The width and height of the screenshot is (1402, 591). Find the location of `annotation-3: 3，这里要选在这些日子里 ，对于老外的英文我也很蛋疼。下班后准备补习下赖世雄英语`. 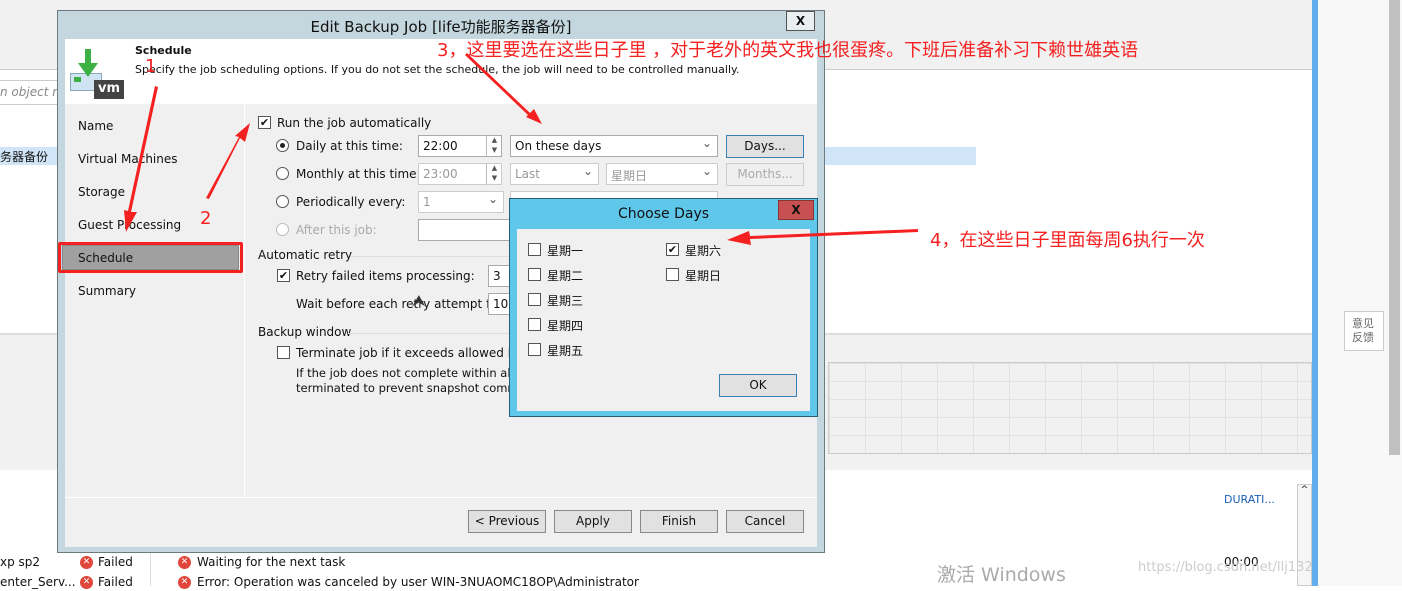

annotation-3: 3，这里要选在这些日子里 ，对于老外的英文我也很蛋疼。下班后准备补习下赖世雄英语 is located at coordinates (788, 50).